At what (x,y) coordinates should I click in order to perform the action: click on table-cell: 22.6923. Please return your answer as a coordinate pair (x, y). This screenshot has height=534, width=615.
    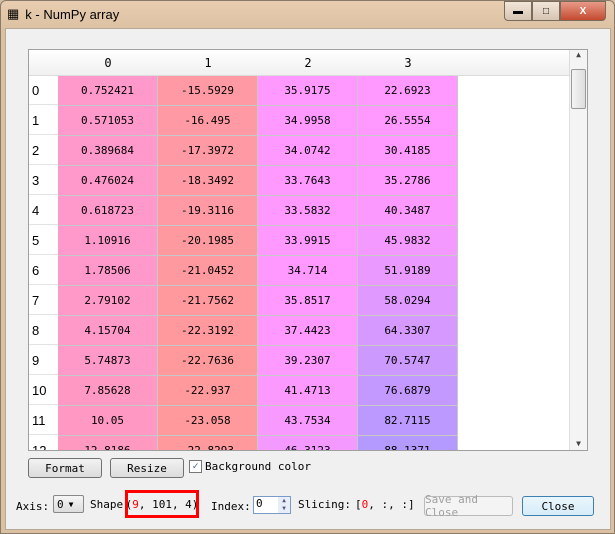
    Looking at the image, I should click on (408, 91).